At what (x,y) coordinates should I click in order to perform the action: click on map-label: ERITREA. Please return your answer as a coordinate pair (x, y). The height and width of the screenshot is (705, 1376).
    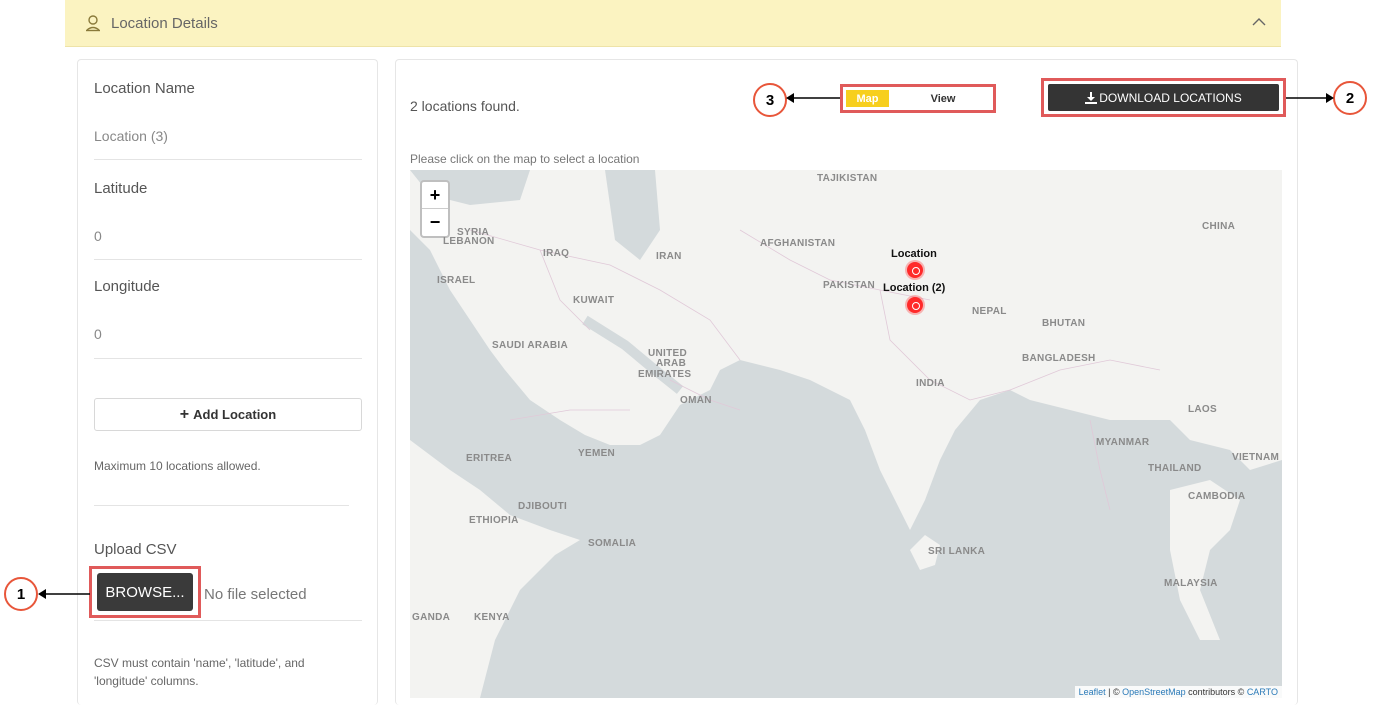
    Looking at the image, I should click on (489, 458).